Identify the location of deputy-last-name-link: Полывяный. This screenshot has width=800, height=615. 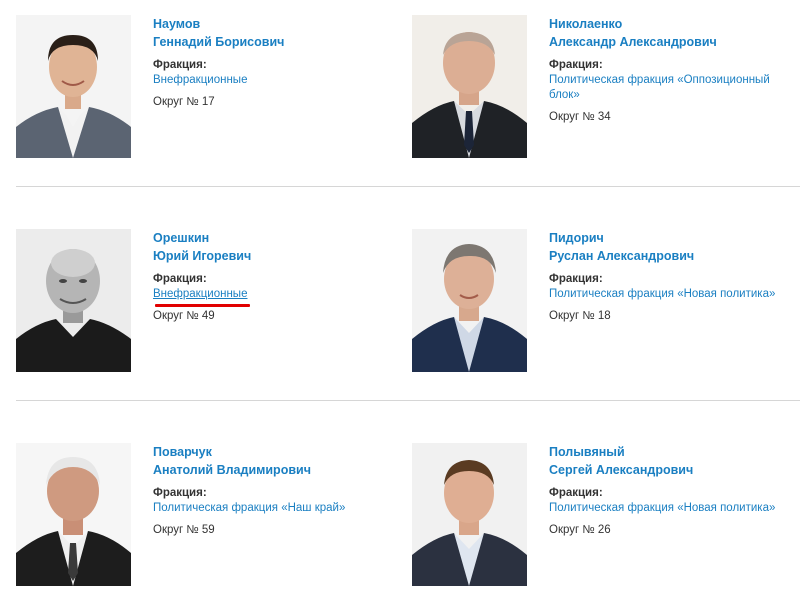
(674, 452).